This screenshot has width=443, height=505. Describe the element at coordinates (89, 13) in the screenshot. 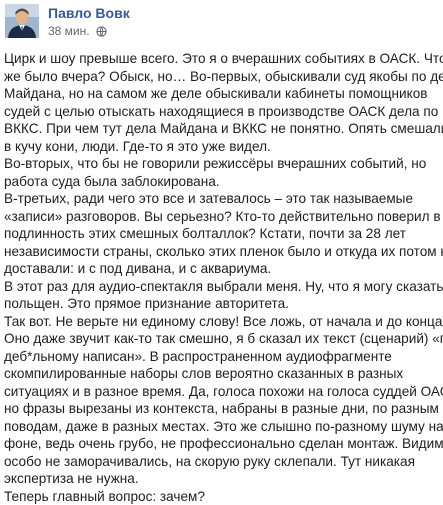

I see `author-name-link: Павло Вовк` at that location.